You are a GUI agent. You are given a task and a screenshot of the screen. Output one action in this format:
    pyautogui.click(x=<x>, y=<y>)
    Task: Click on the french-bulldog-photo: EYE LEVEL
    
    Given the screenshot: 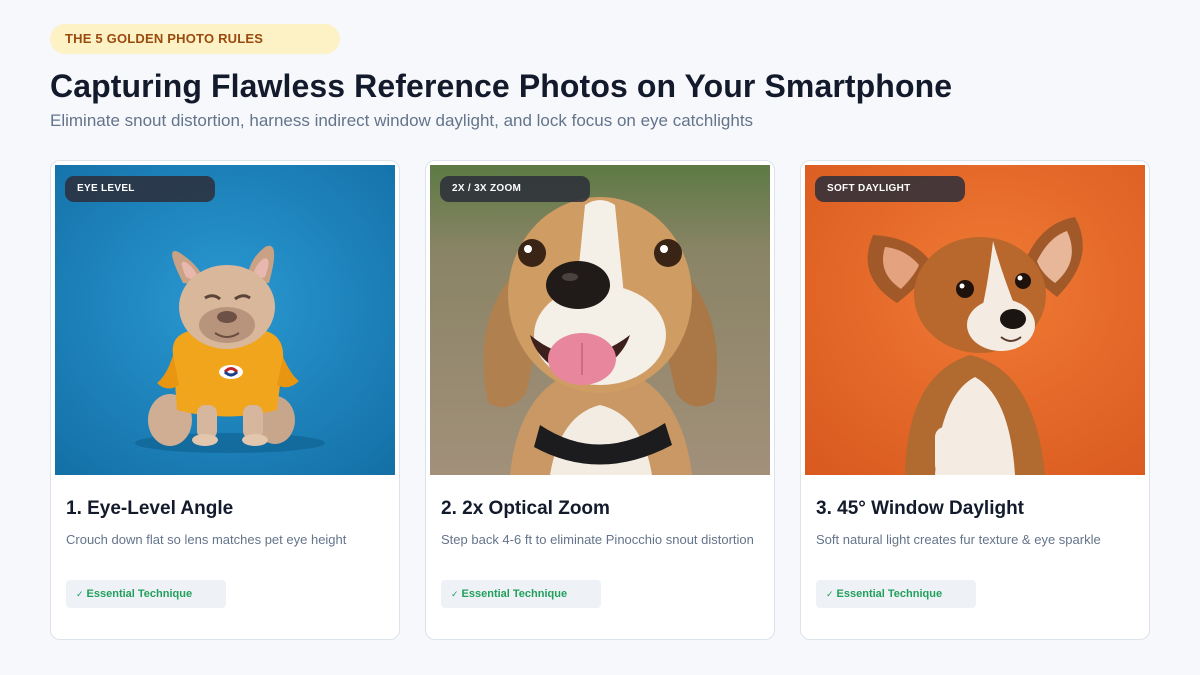 What is the action you would take?
    pyautogui.click(x=225, y=320)
    